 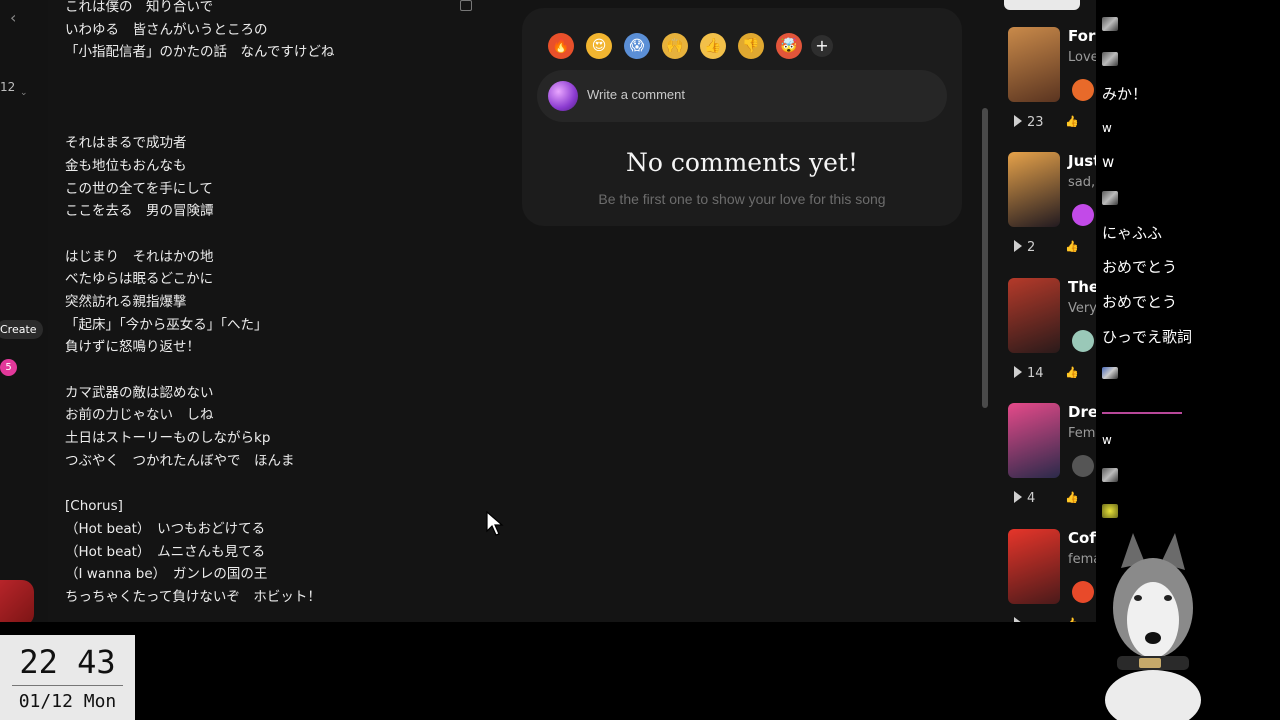 What do you see at coordinates (67, 662) in the screenshot?
I see `clock-time: 22 43` at bounding box center [67, 662].